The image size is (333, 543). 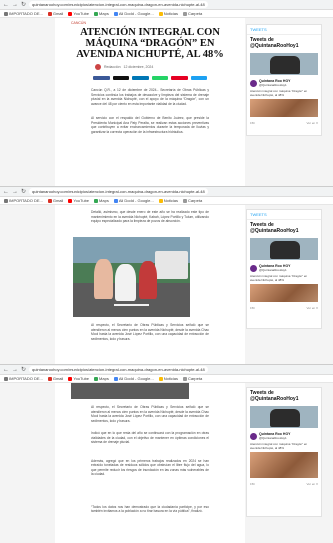 I want to click on whatsapp-share-button, so click(x=159, y=78).